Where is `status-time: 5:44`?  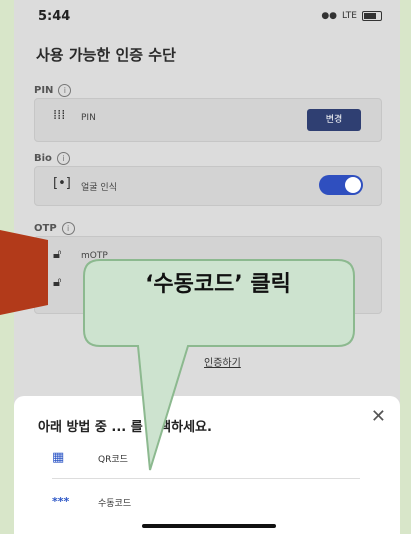
status-time: 5:44 is located at coordinates (54, 16).